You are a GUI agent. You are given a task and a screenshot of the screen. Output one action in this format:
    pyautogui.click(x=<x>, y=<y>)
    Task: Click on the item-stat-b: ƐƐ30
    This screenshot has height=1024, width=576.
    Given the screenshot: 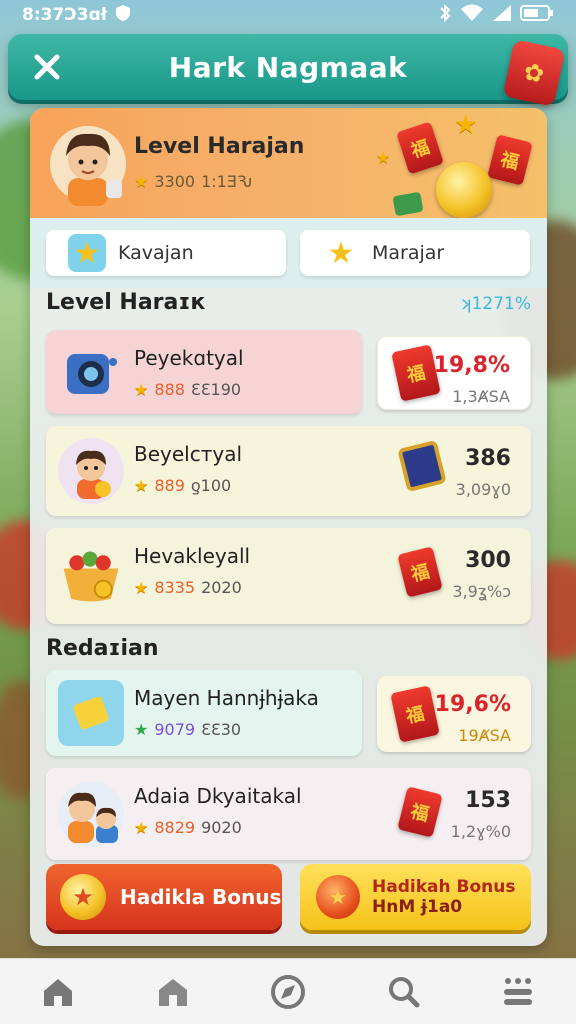 What is the action you would take?
    pyautogui.click(x=221, y=729)
    